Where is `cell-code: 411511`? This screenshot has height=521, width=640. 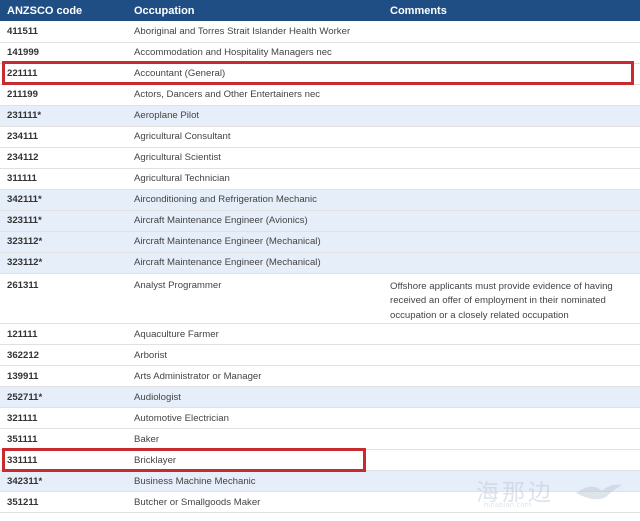 cell-code: 411511 is located at coordinates (63, 32).